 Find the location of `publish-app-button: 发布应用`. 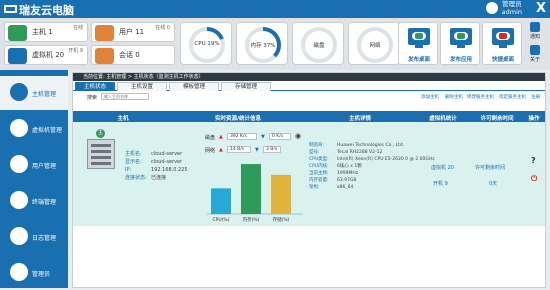

publish-app-button: 发布应用 is located at coordinates (460, 43).